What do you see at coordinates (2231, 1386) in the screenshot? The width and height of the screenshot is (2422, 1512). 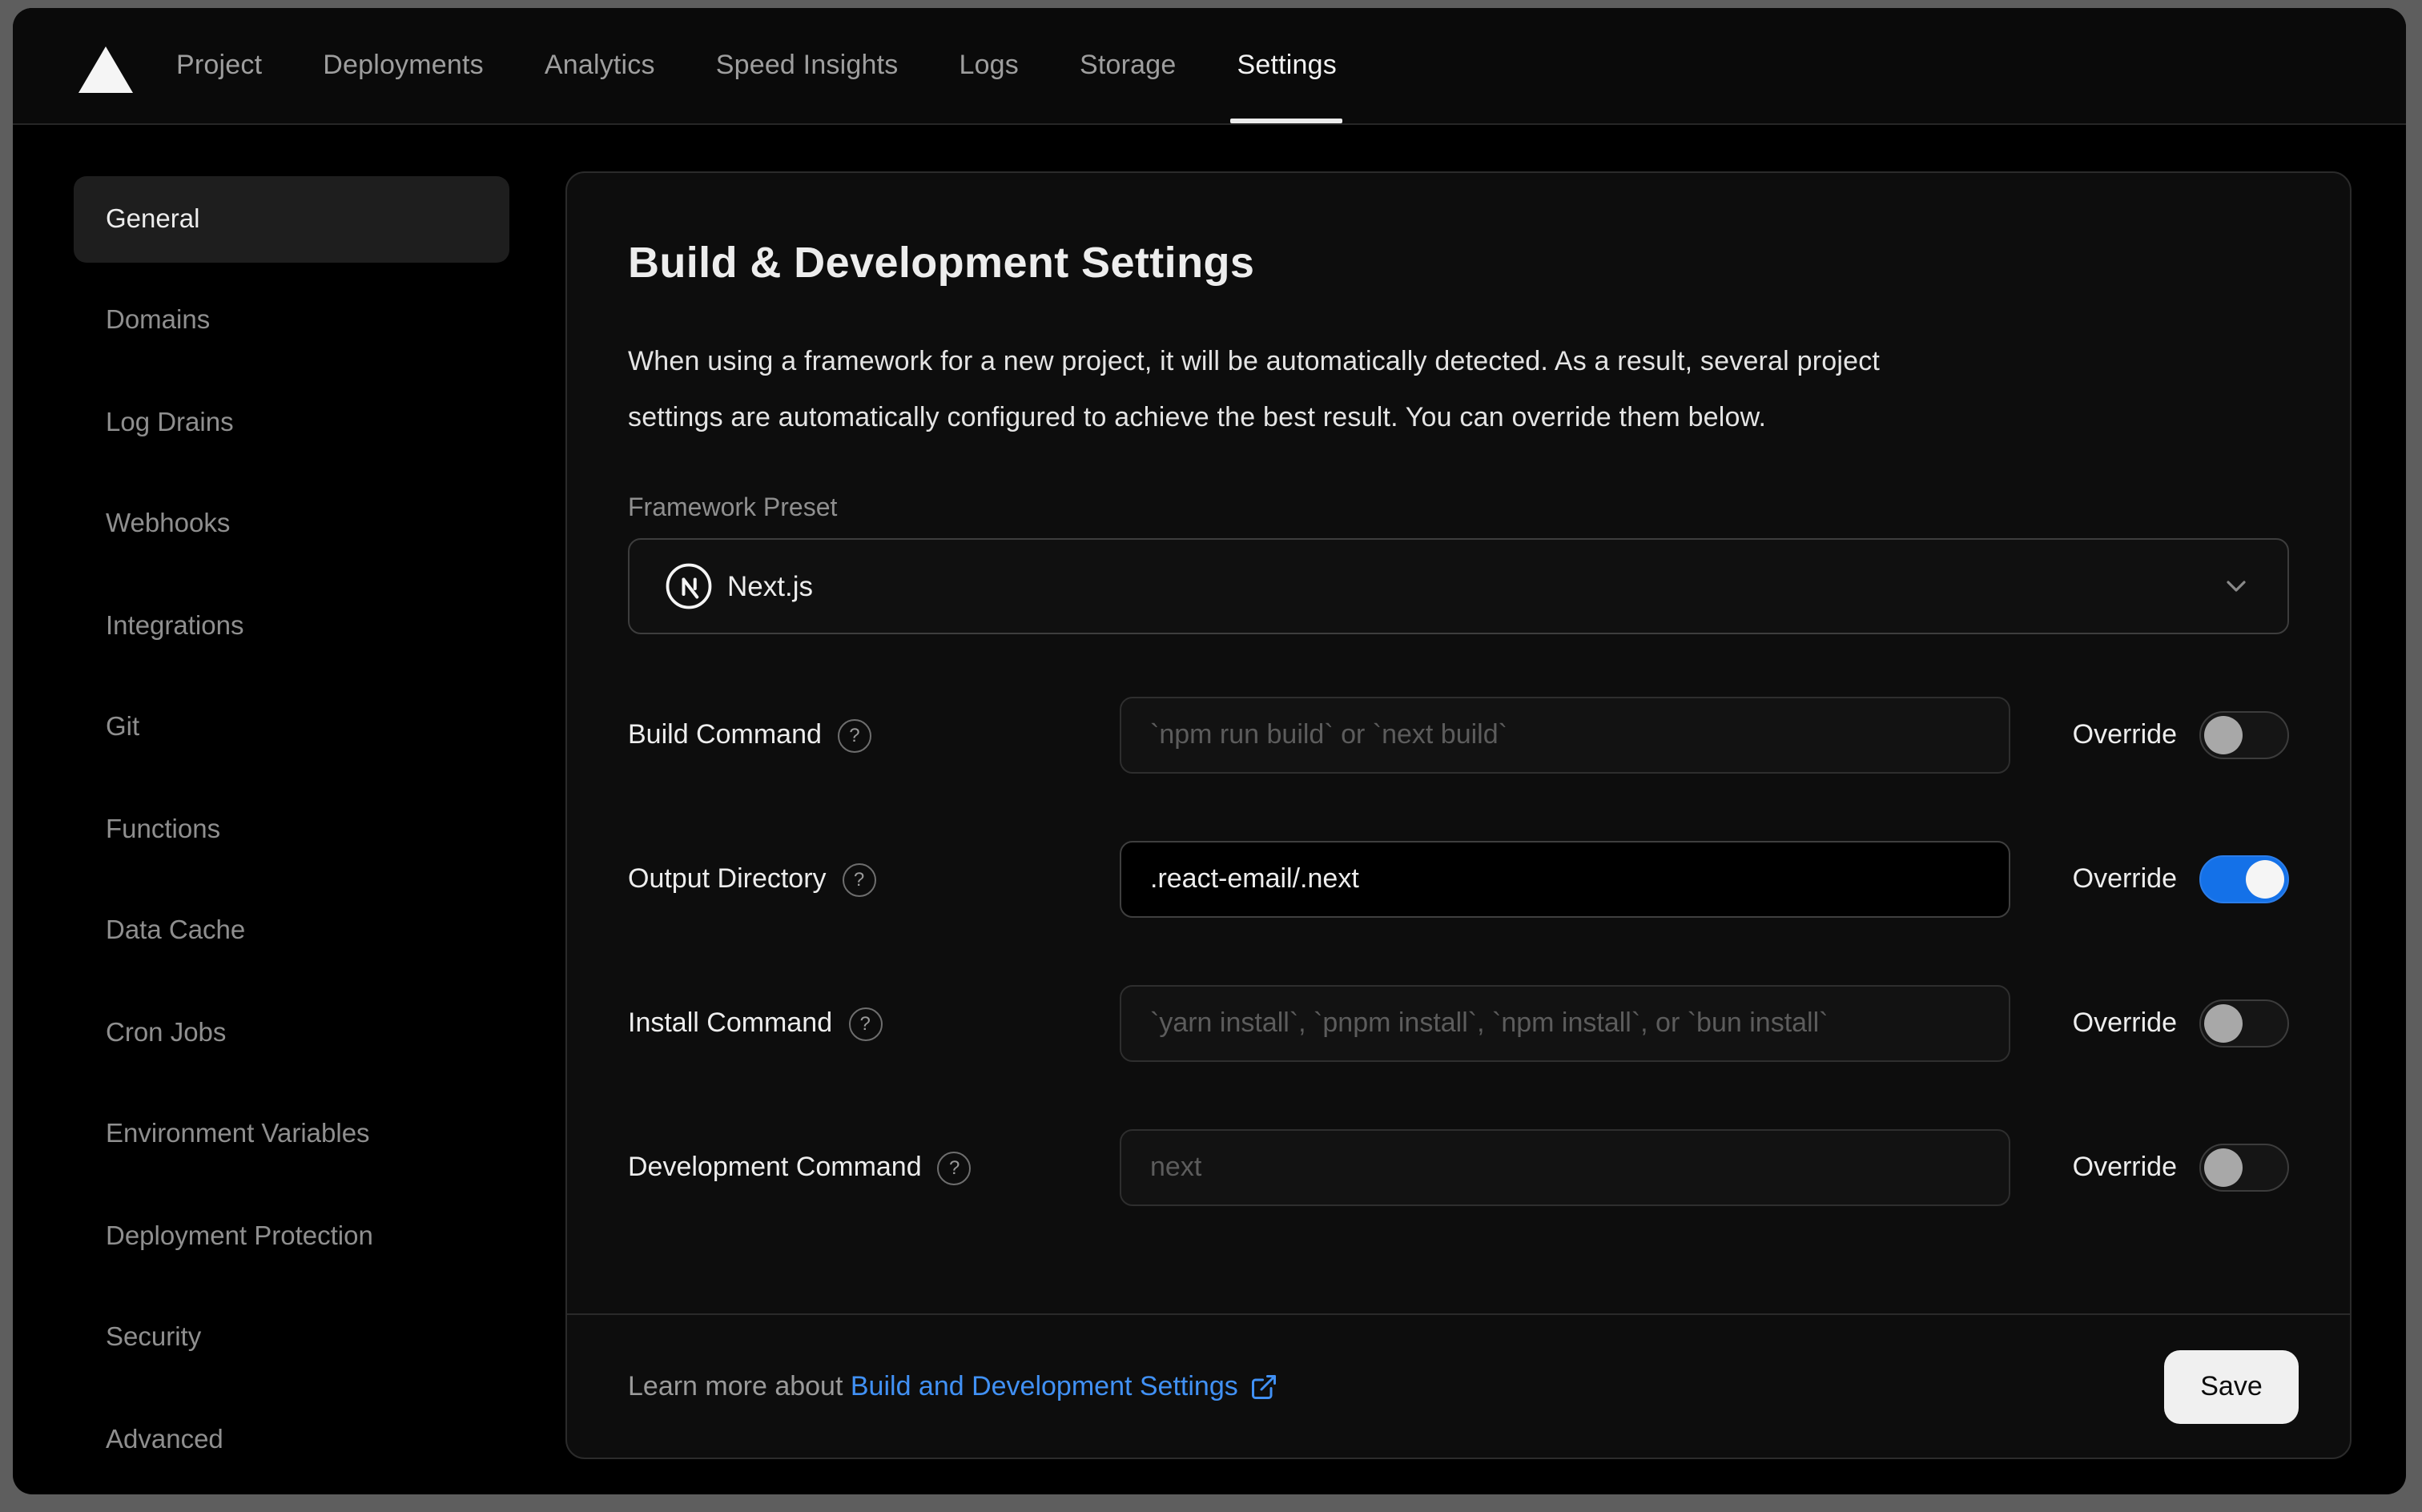 I see `save-button: Save` at bounding box center [2231, 1386].